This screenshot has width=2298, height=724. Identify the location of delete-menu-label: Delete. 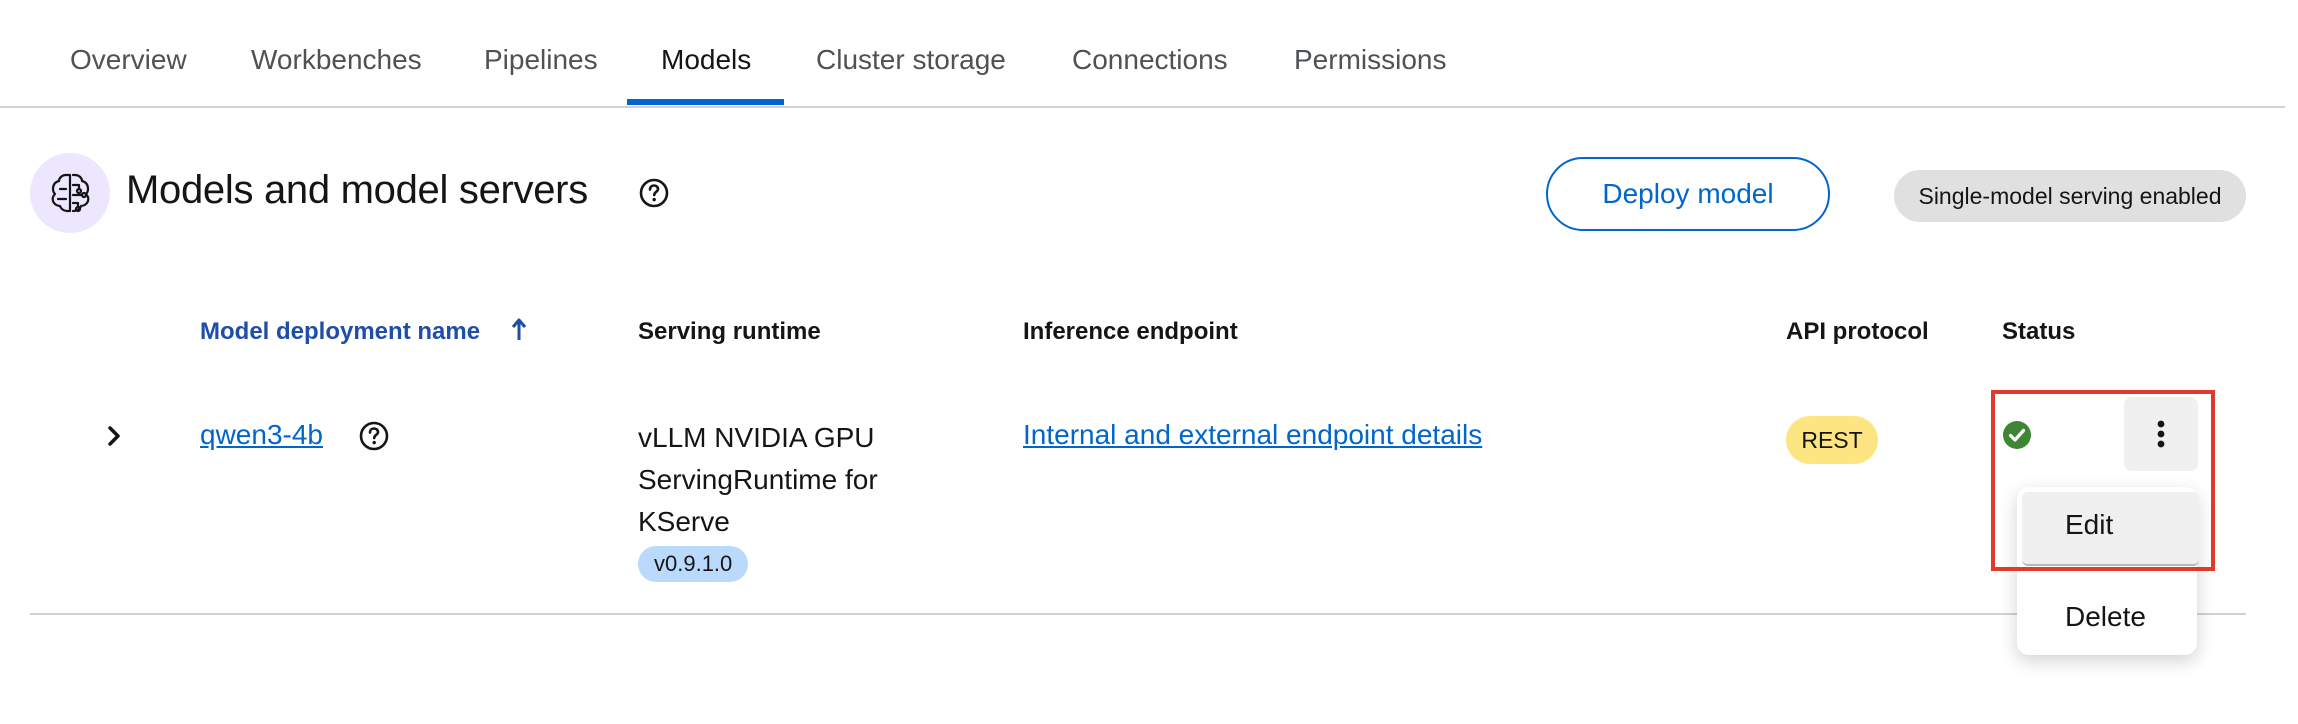
(2105, 616).